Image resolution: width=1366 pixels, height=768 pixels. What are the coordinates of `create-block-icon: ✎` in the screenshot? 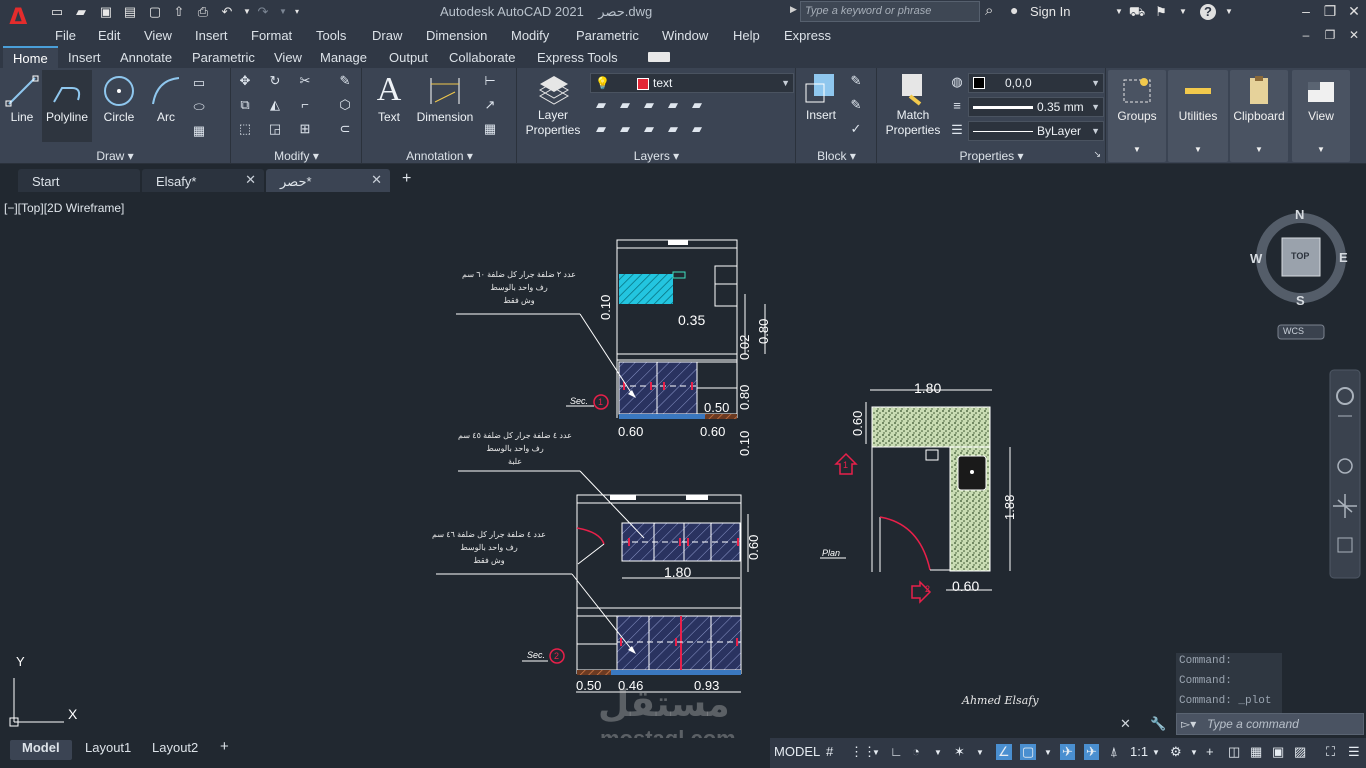 It's located at (856, 81).